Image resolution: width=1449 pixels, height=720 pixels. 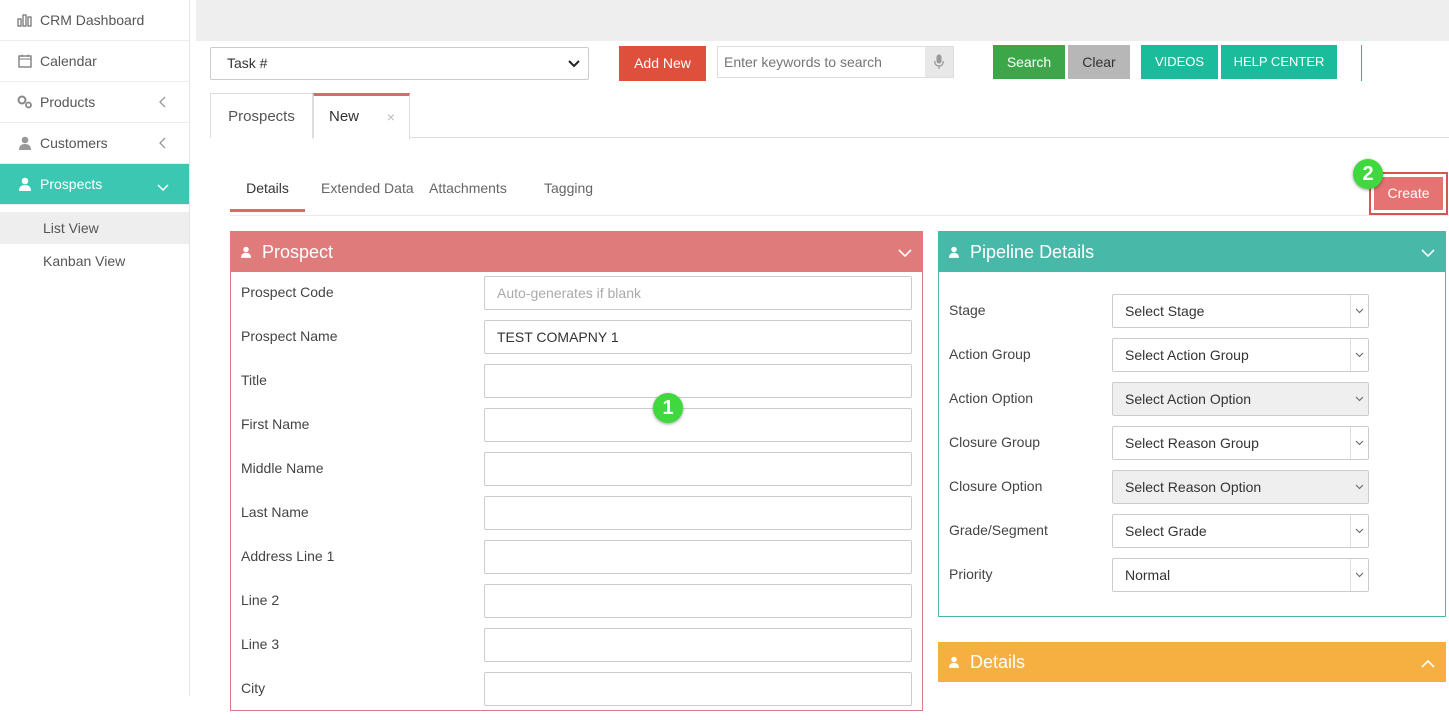 What do you see at coordinates (698, 601) in the screenshot?
I see `line-2-input` at bounding box center [698, 601].